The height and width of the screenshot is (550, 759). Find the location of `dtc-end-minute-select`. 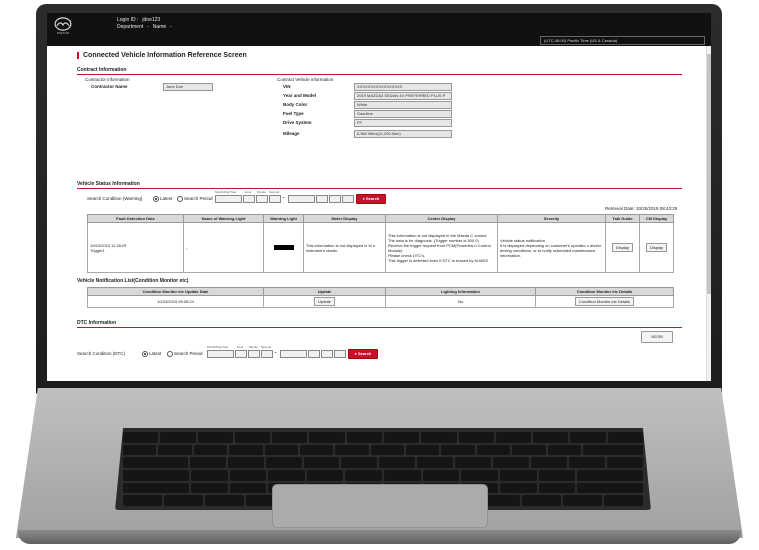

dtc-end-minute-select is located at coordinates (327, 354).